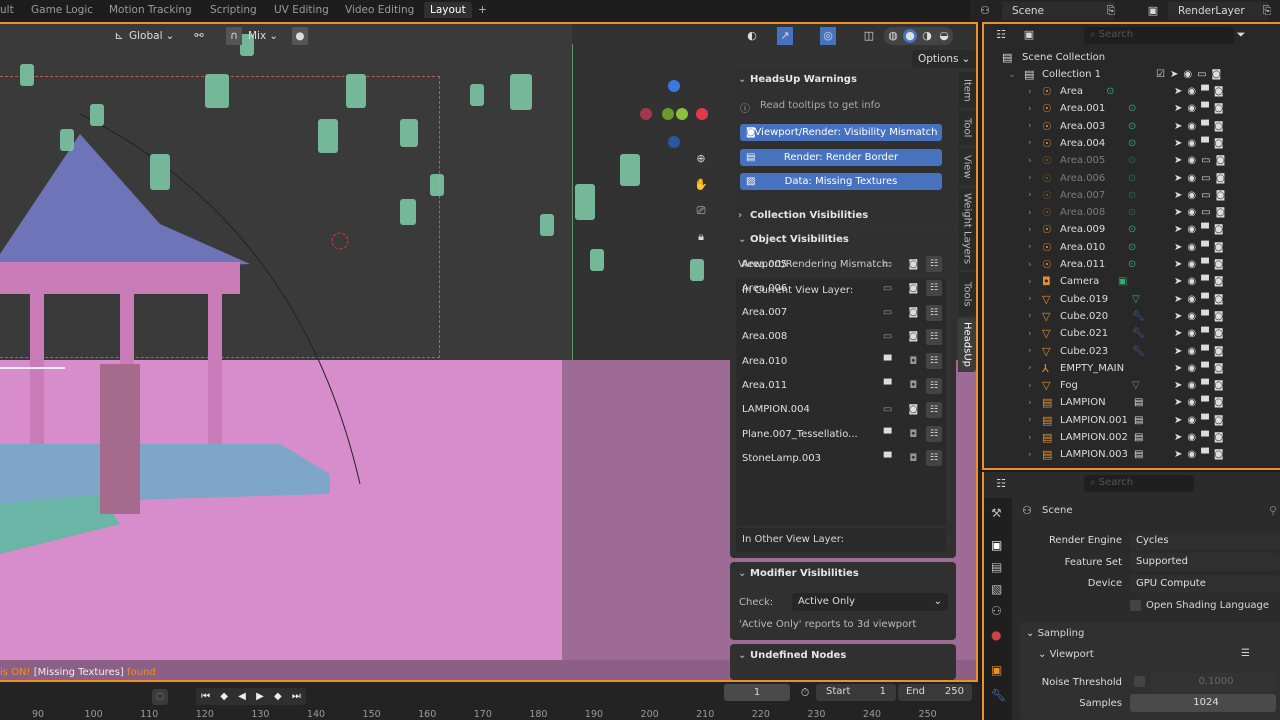 The height and width of the screenshot is (720, 1280). What do you see at coordinates (1205, 562) in the screenshot?
I see `feature-set-dropdown: Supported` at bounding box center [1205, 562].